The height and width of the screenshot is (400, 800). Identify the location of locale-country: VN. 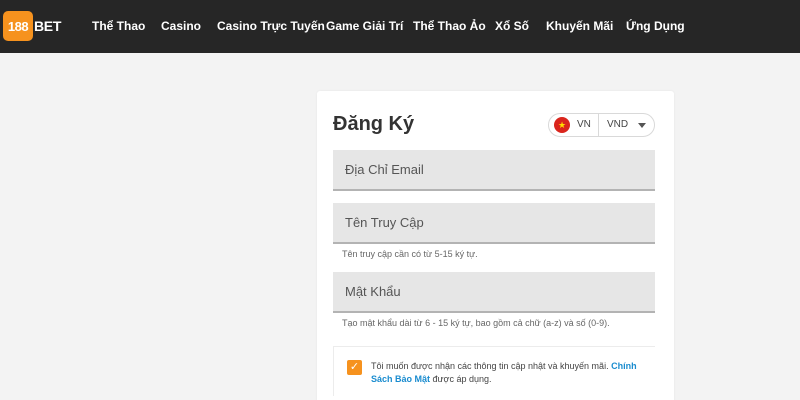
(584, 124).